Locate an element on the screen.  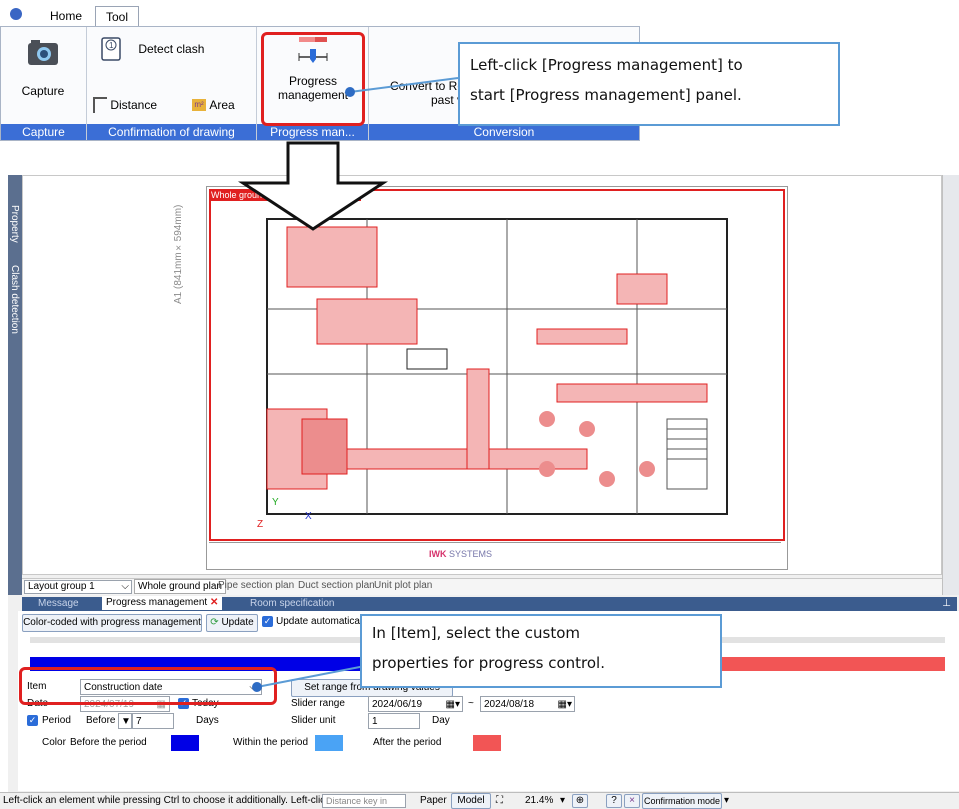
group-label-confirmation: Confirmation of drawing is located at coordinates (171, 132).